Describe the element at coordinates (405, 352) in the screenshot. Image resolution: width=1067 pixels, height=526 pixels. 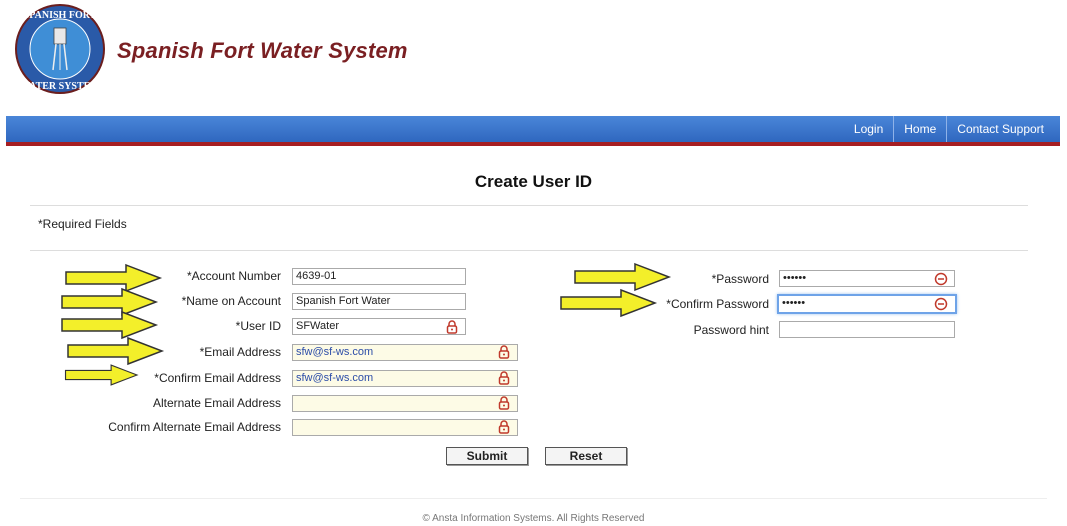
I see `email-address-input: sfw@sf-ws.com` at that location.